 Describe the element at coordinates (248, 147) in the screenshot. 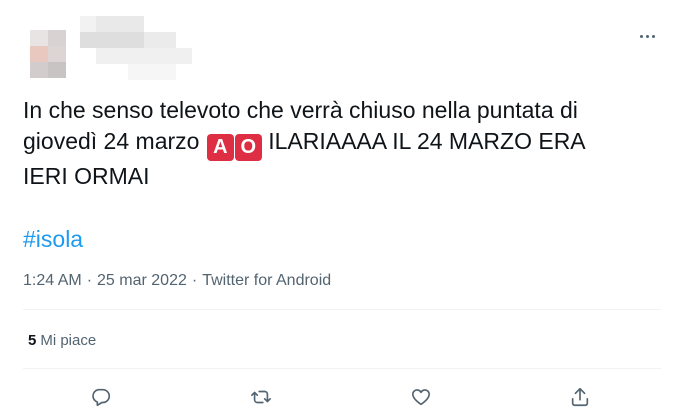

I see `emoji-o-button: O` at that location.